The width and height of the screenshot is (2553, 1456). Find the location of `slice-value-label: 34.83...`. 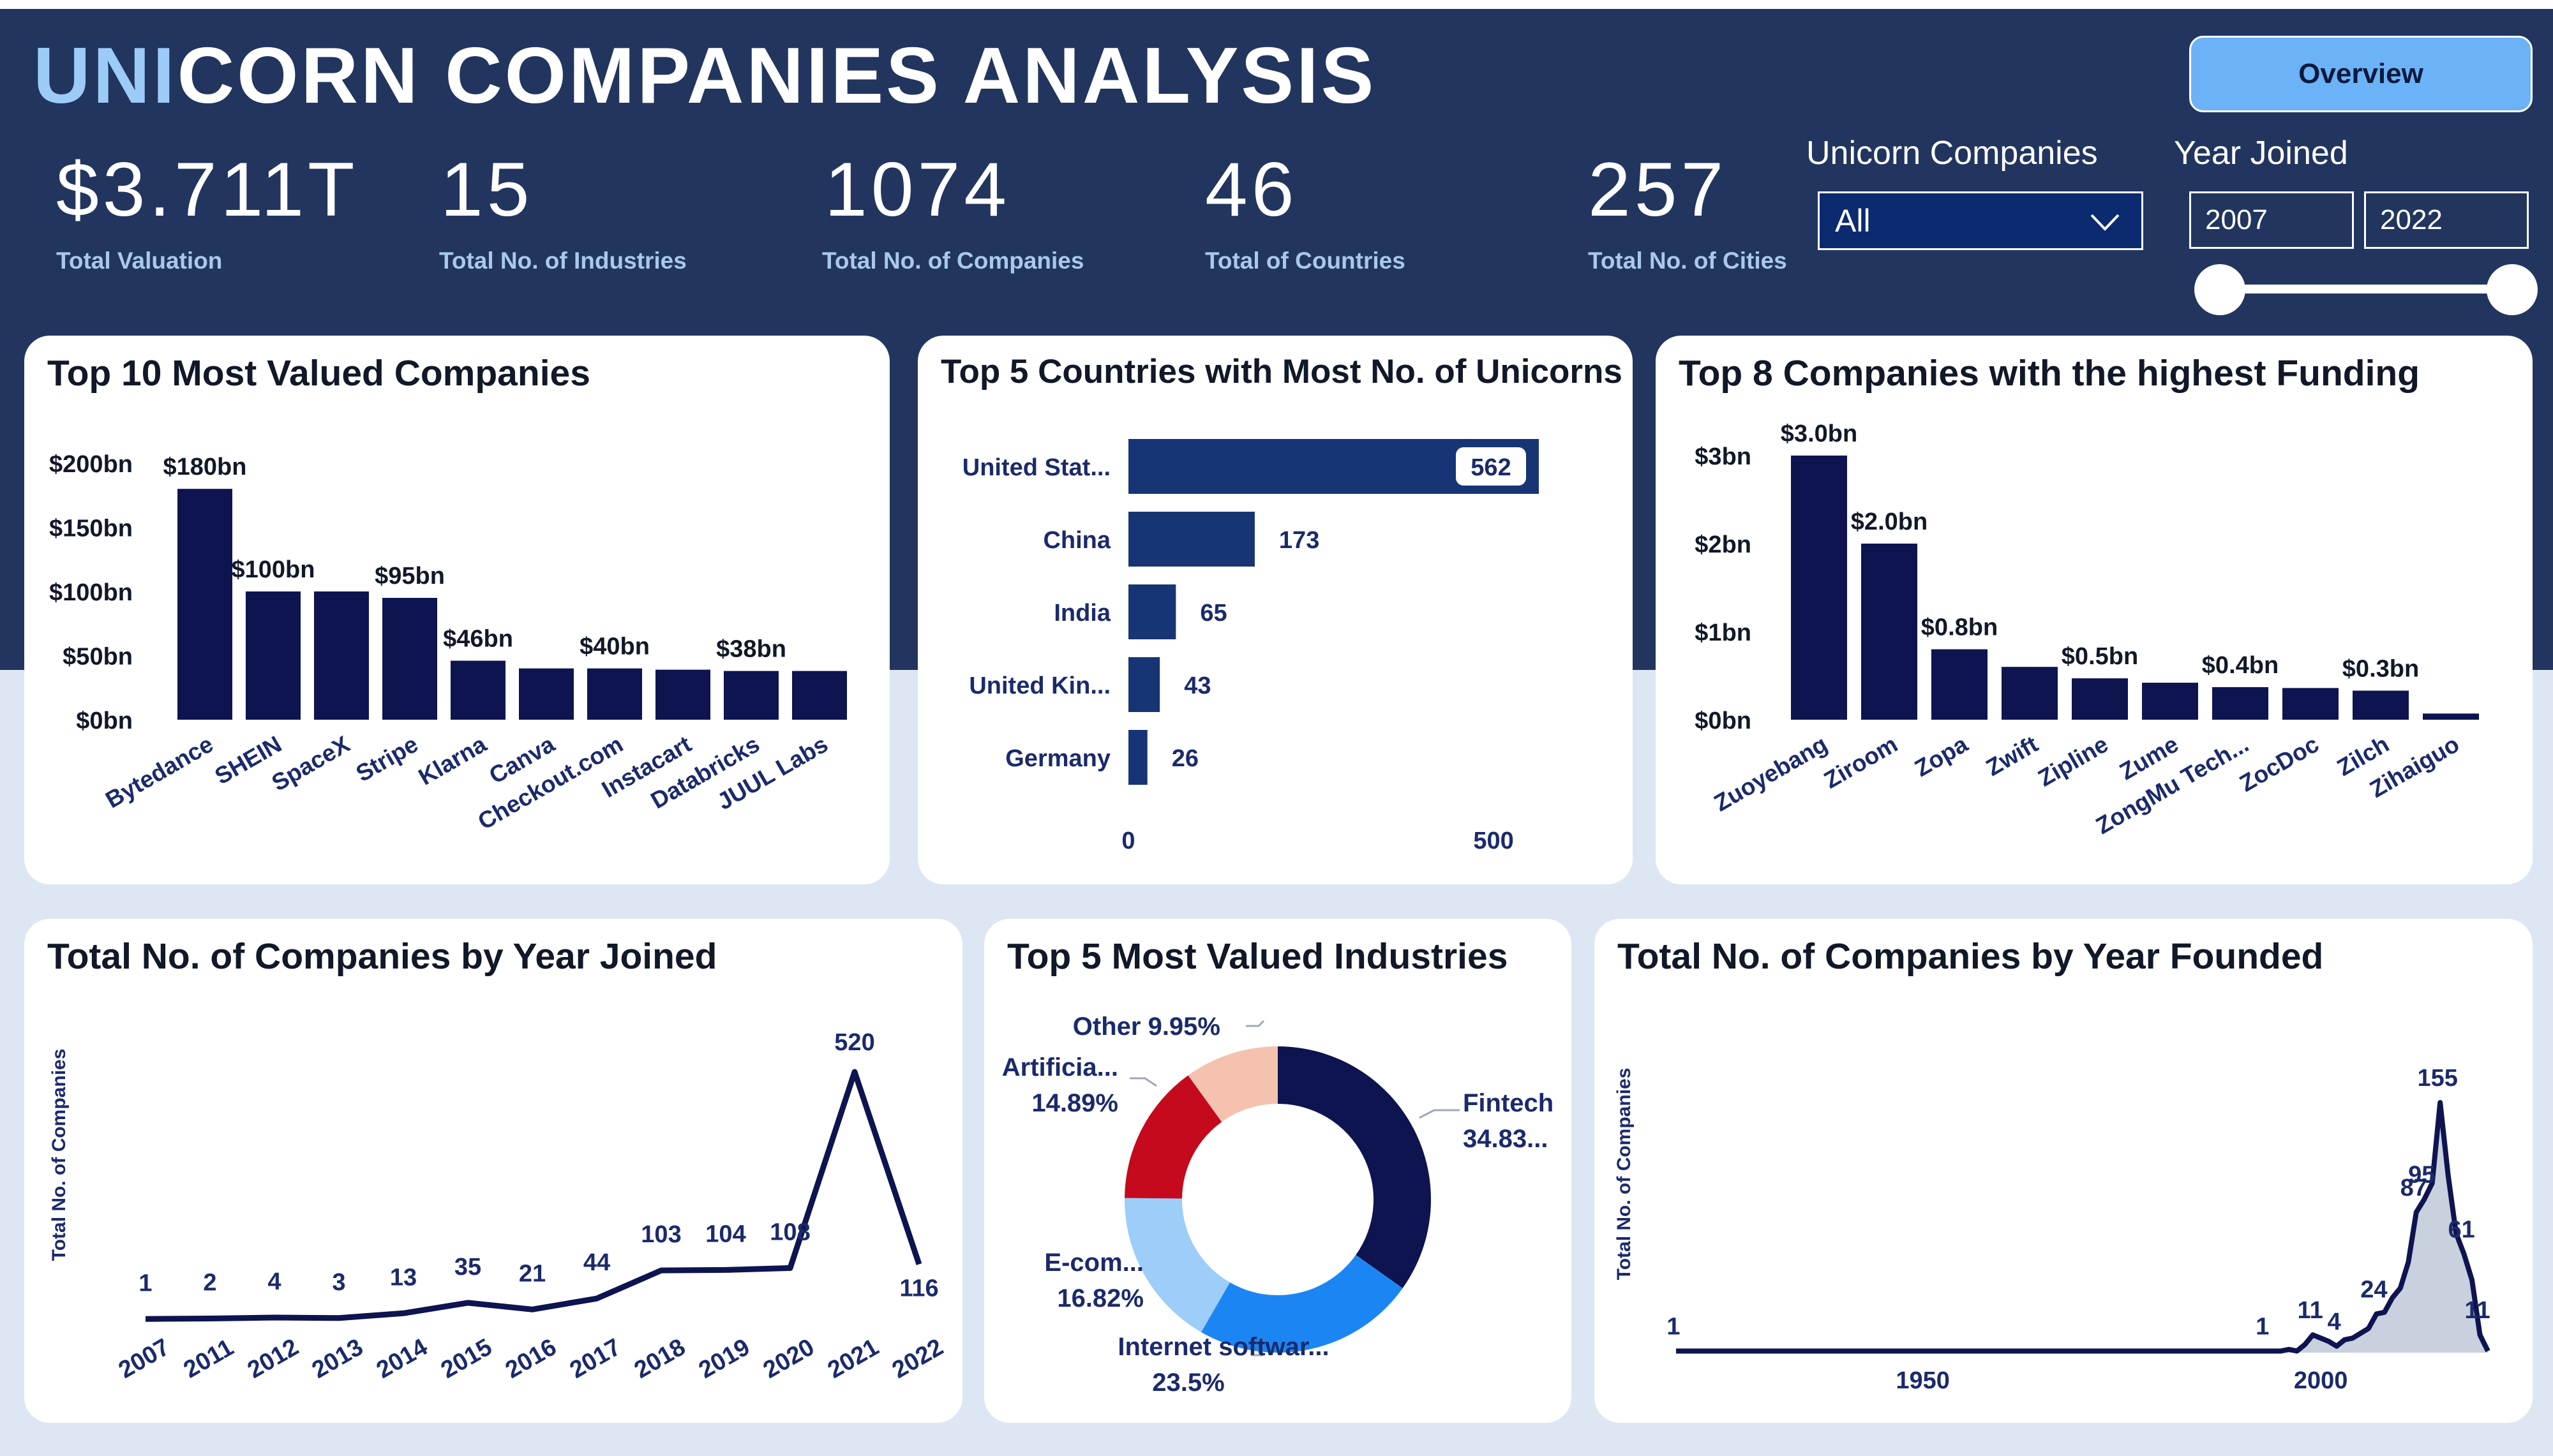

slice-value-label: 34.83... is located at coordinates (1505, 1139).